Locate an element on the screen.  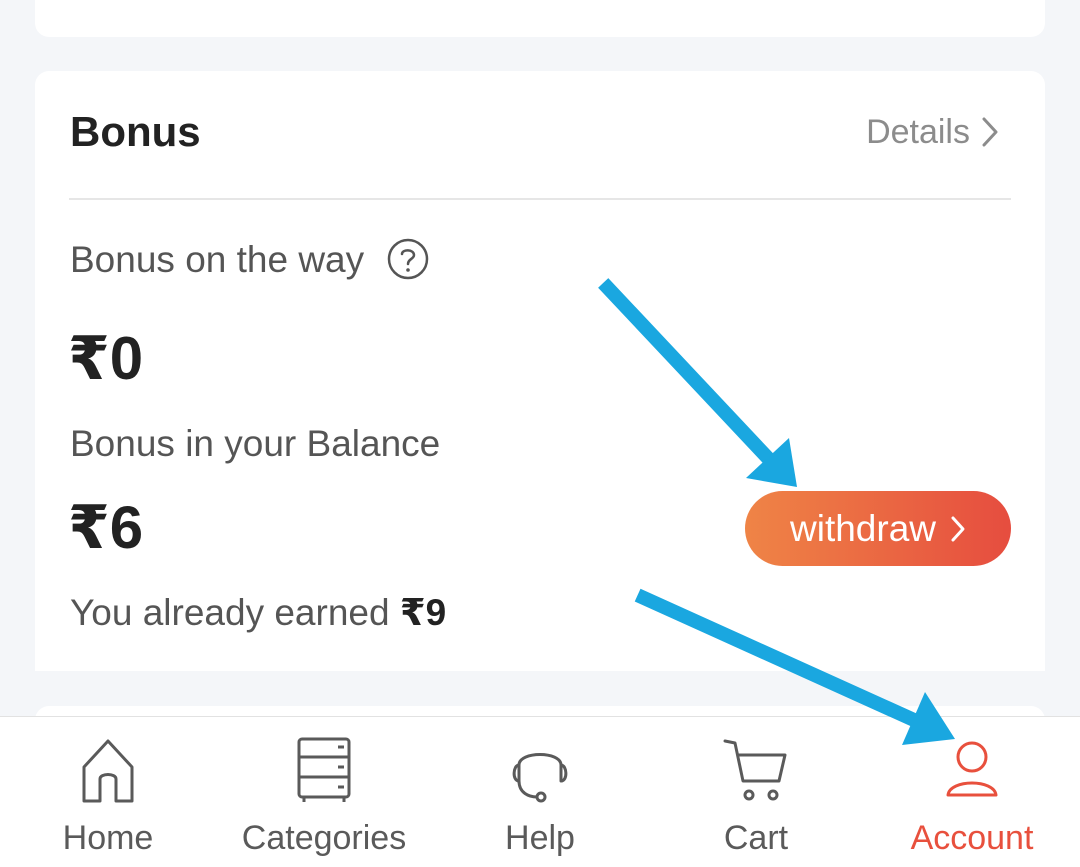
nav-label-account: Account is located at coordinates (972, 838).